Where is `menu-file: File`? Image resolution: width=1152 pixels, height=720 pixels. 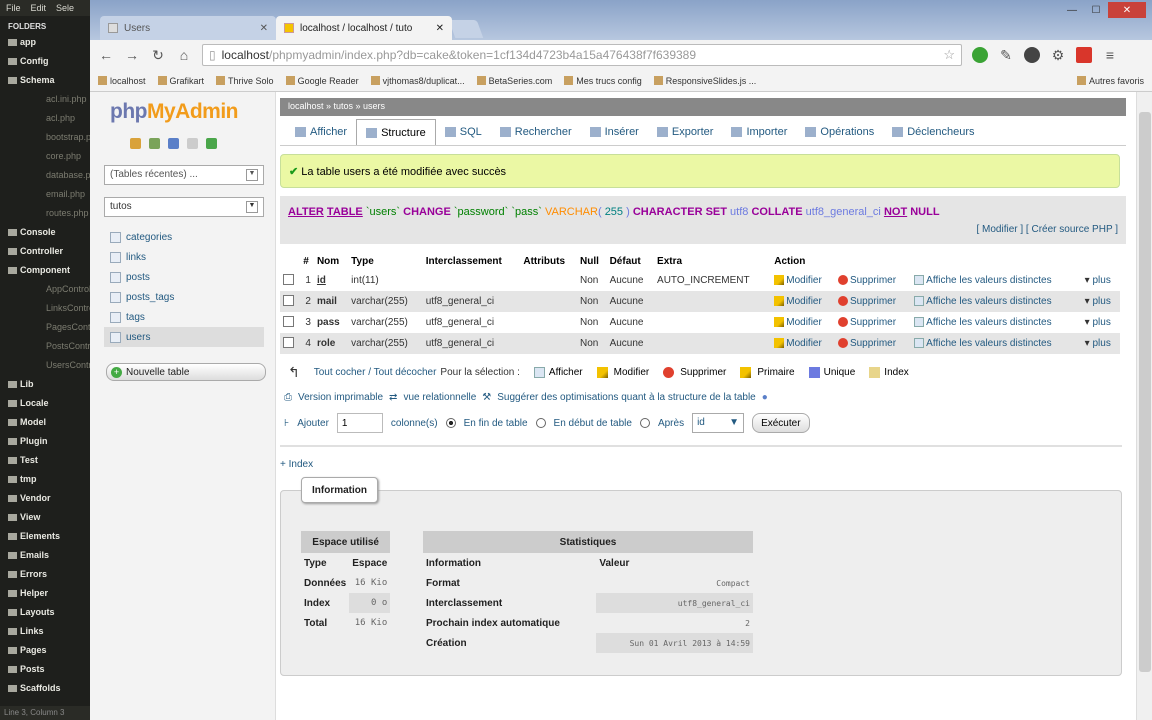
menu-file: File is located at coordinates (13, 8).